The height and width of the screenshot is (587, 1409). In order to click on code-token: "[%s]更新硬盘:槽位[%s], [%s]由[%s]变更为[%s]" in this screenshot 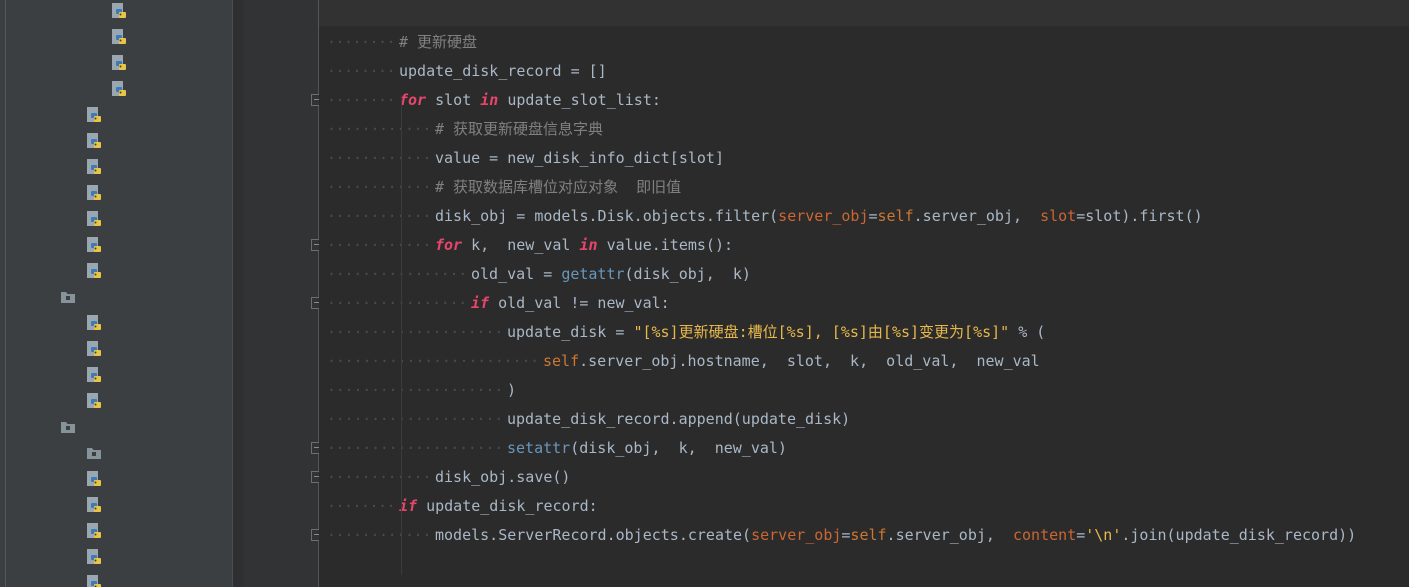, I will do `click(821, 332)`.